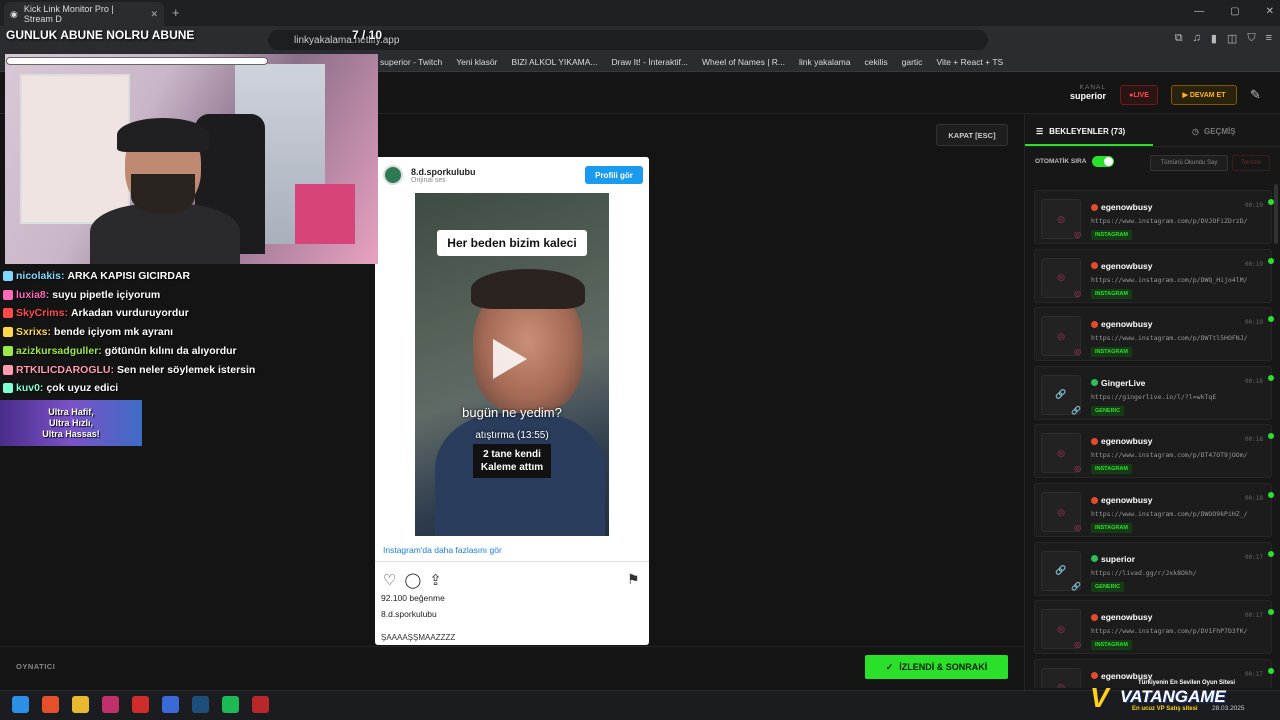 The image size is (1280, 720). I want to click on maximize-button: ▢, so click(1234, 11).